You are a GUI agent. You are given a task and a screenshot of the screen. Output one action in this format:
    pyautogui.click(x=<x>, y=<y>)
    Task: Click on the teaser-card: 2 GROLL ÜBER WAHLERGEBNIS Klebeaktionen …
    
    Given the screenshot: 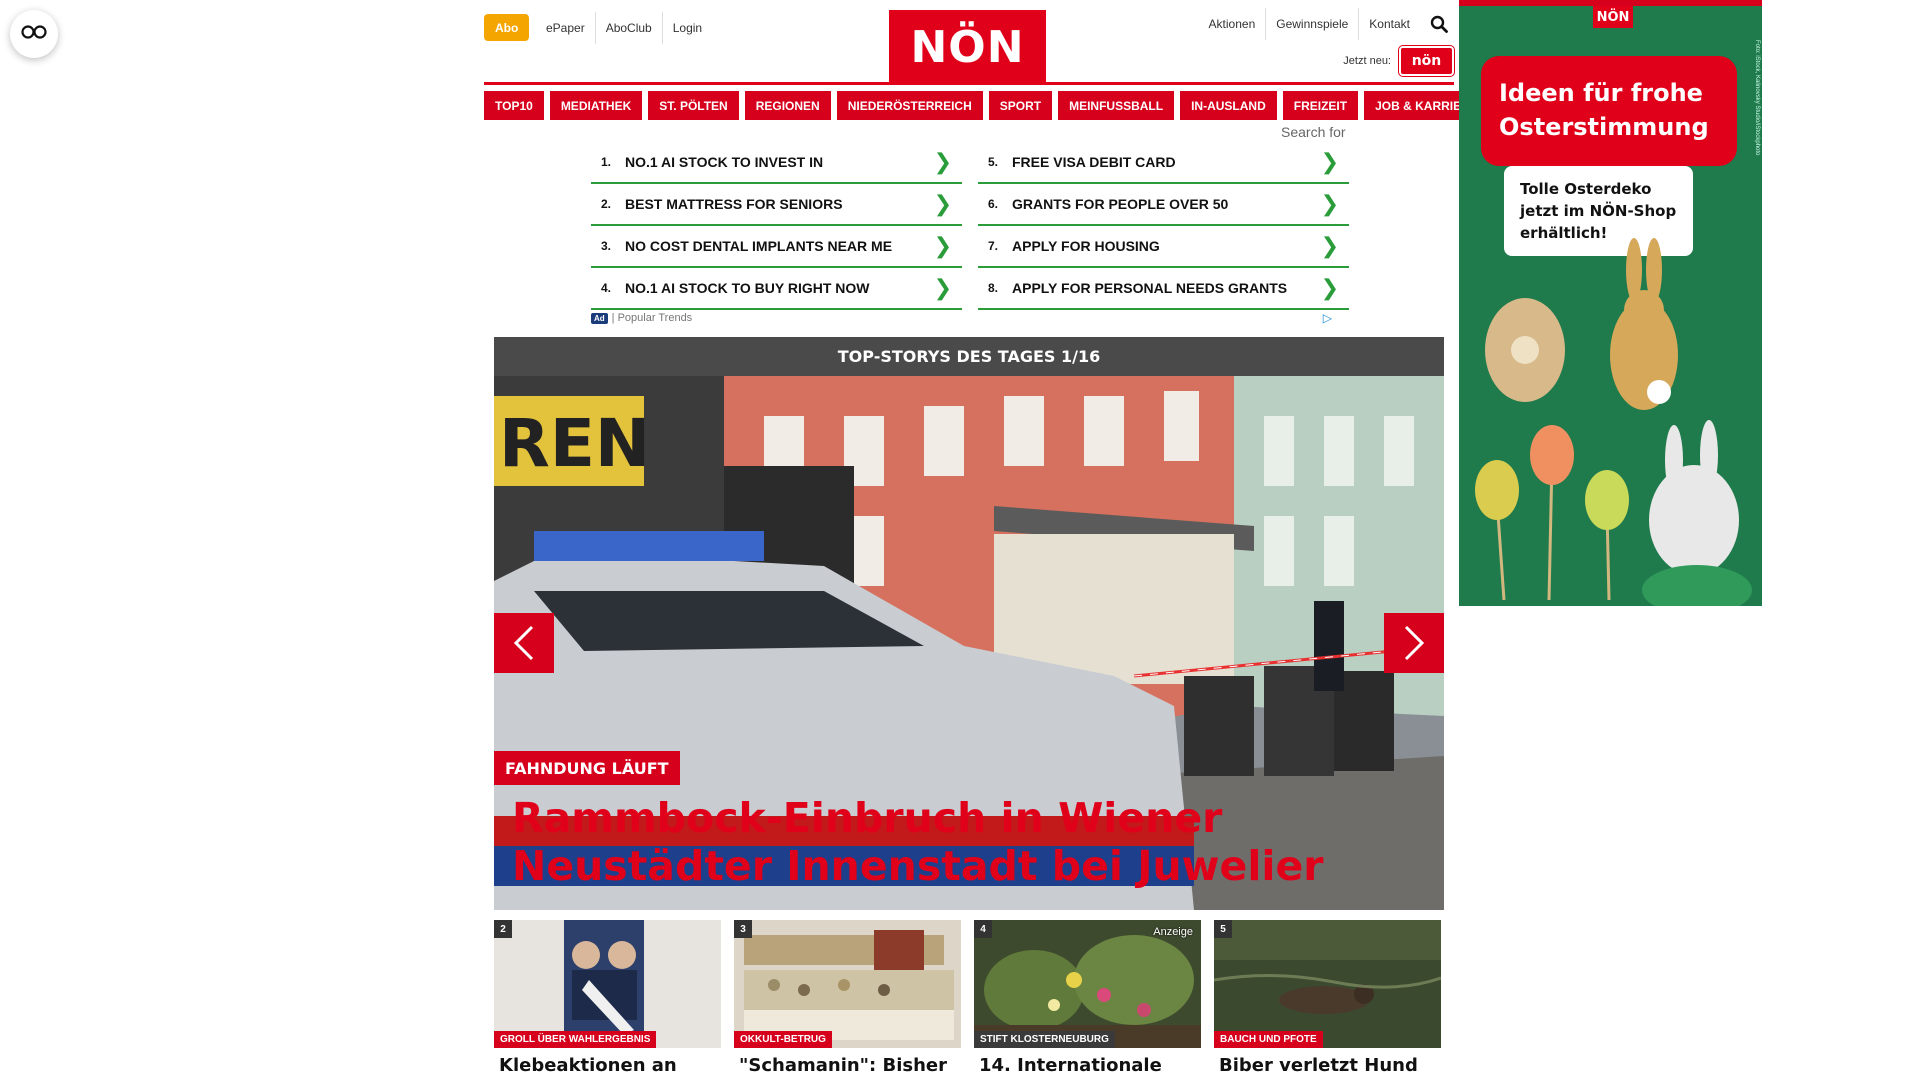 What is the action you would take?
    pyautogui.click(x=607, y=1000)
    